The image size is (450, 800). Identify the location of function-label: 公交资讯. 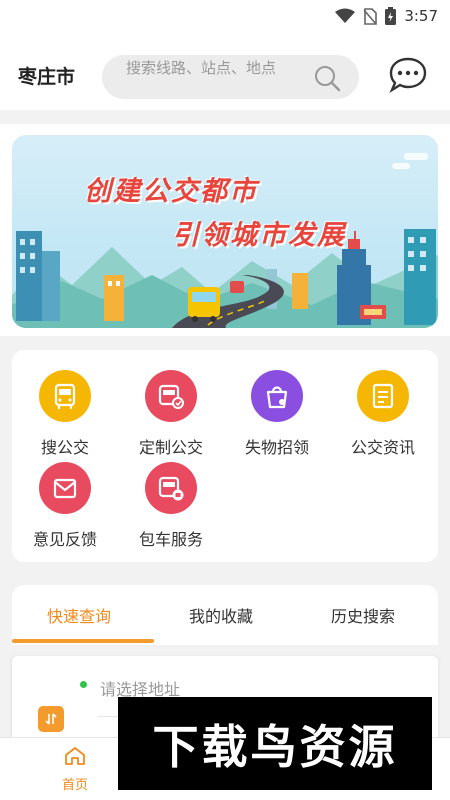
(382, 447).